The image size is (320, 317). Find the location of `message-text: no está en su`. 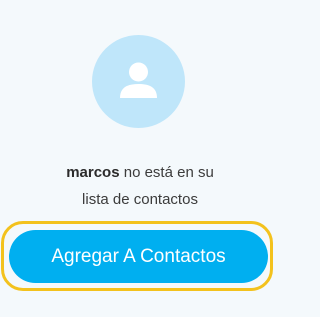

message-text: no está en su is located at coordinates (166, 172).